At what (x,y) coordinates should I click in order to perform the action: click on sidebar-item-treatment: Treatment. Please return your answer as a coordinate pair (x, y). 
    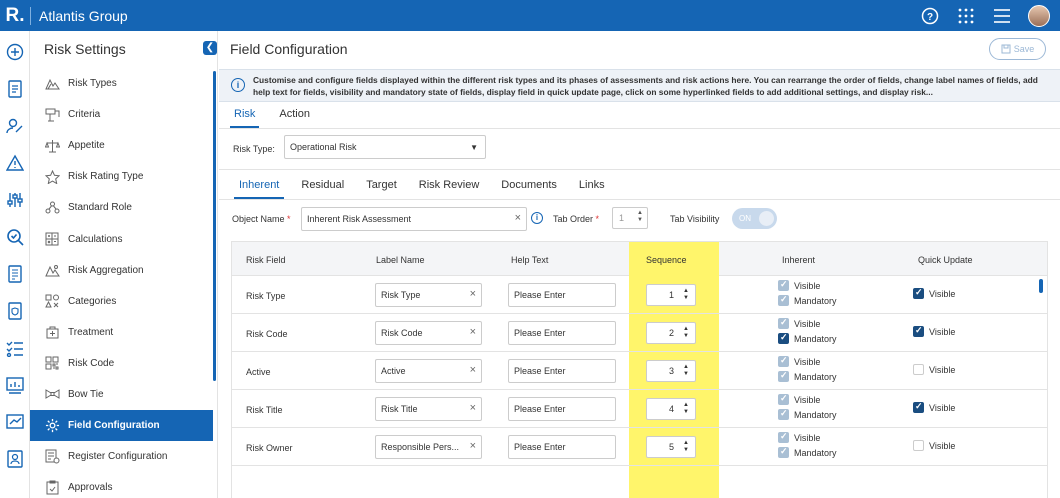
    Looking at the image, I should click on (121, 332).